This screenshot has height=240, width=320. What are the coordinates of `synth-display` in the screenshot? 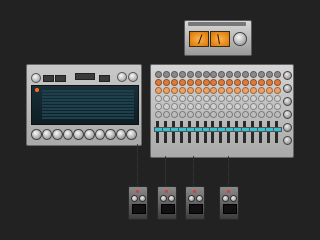 It's located at (85, 105).